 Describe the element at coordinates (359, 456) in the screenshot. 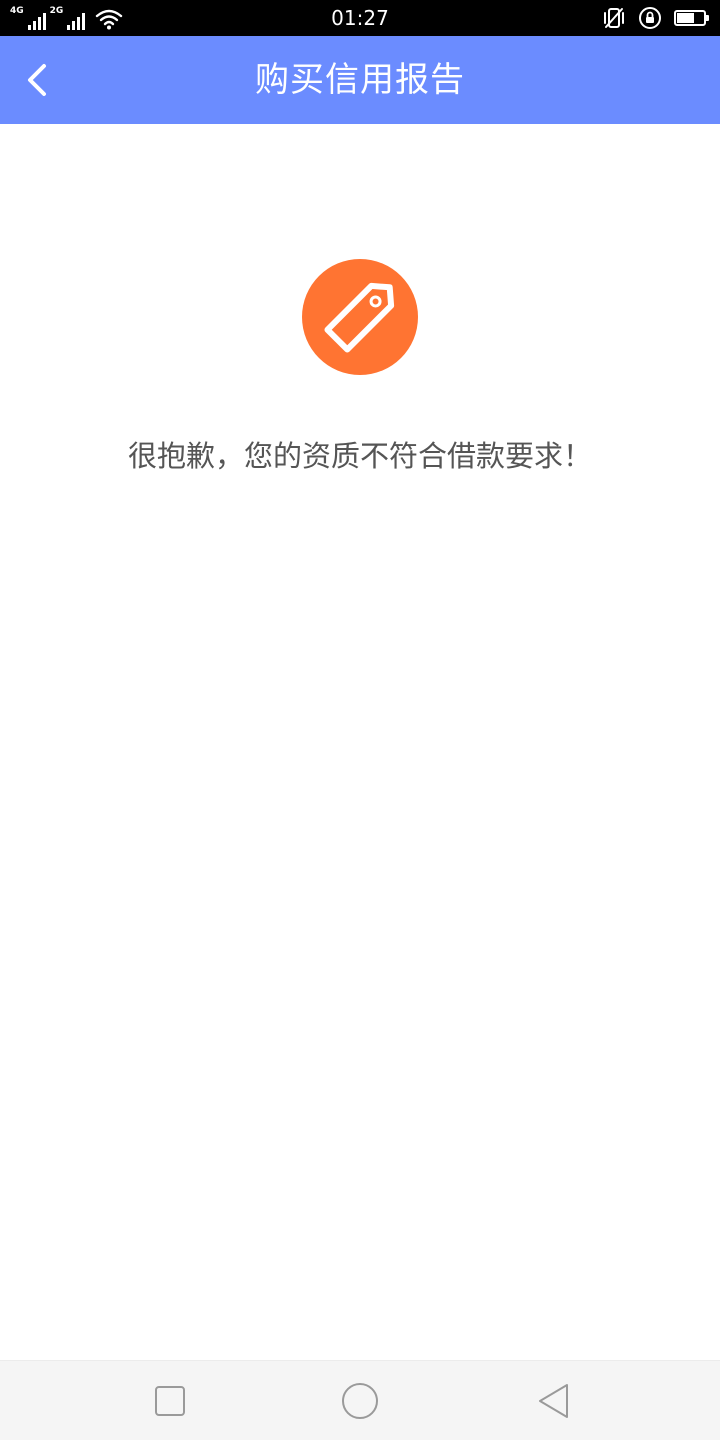

I see `error-message: 很抱歉，您的资质不符合借款要求！` at that location.